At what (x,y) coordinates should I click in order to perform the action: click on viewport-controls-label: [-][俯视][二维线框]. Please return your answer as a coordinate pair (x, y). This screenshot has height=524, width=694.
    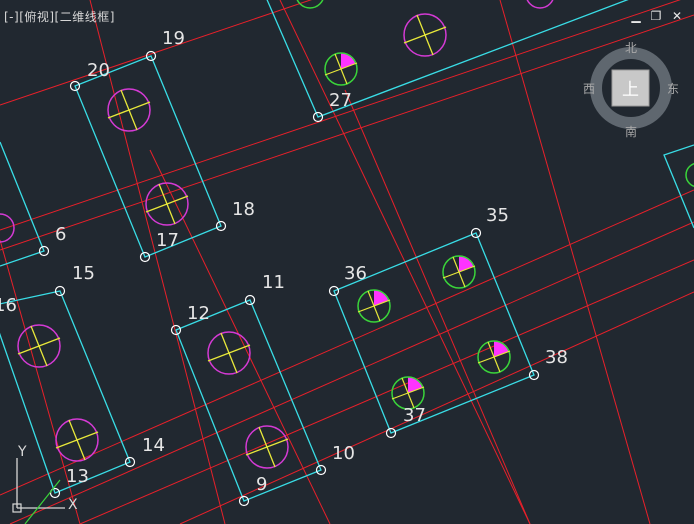
    Looking at the image, I should click on (59, 16).